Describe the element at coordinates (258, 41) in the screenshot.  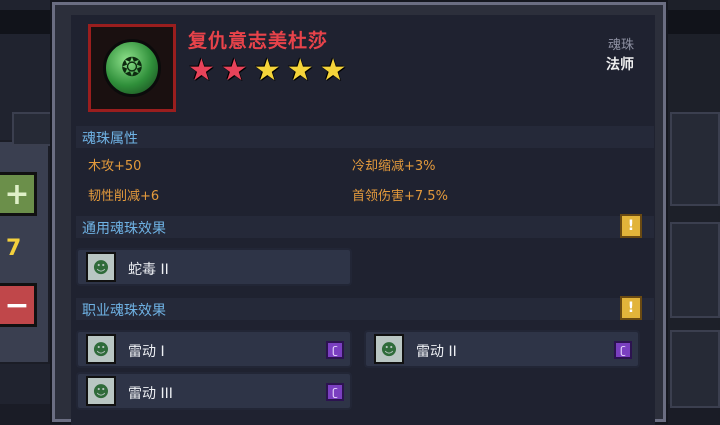
I see `item-name: 复仇意志美杜莎` at that location.